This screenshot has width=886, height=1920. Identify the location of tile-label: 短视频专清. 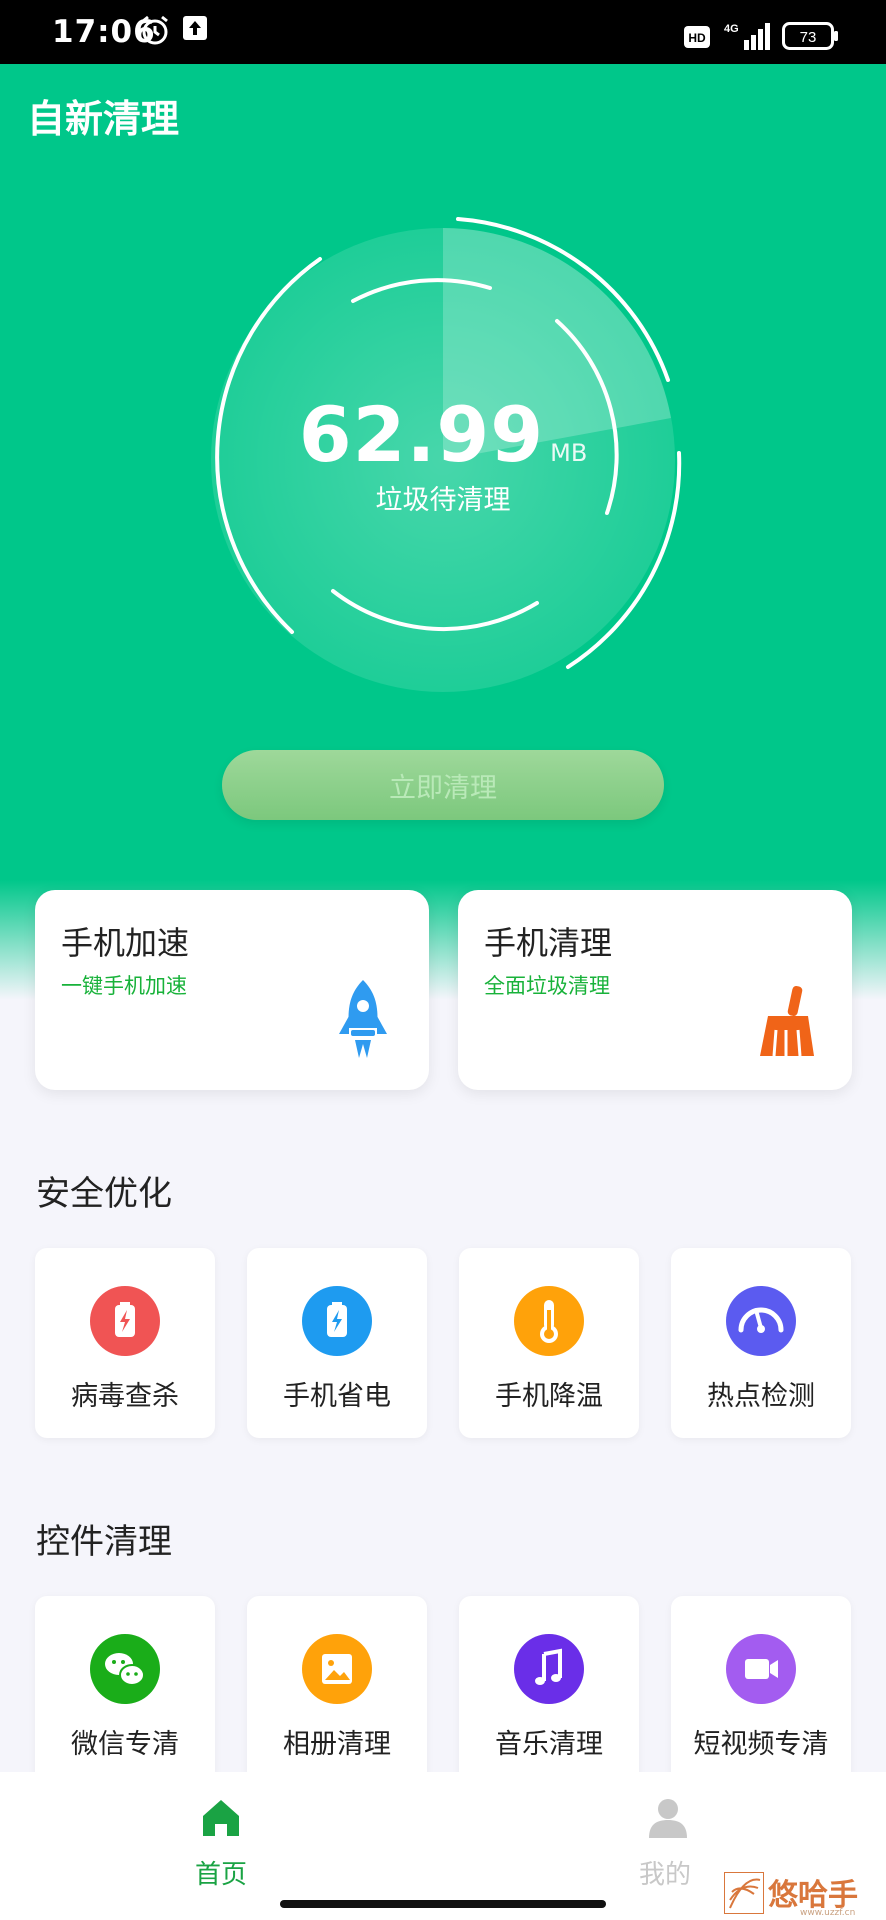
(761, 1744).